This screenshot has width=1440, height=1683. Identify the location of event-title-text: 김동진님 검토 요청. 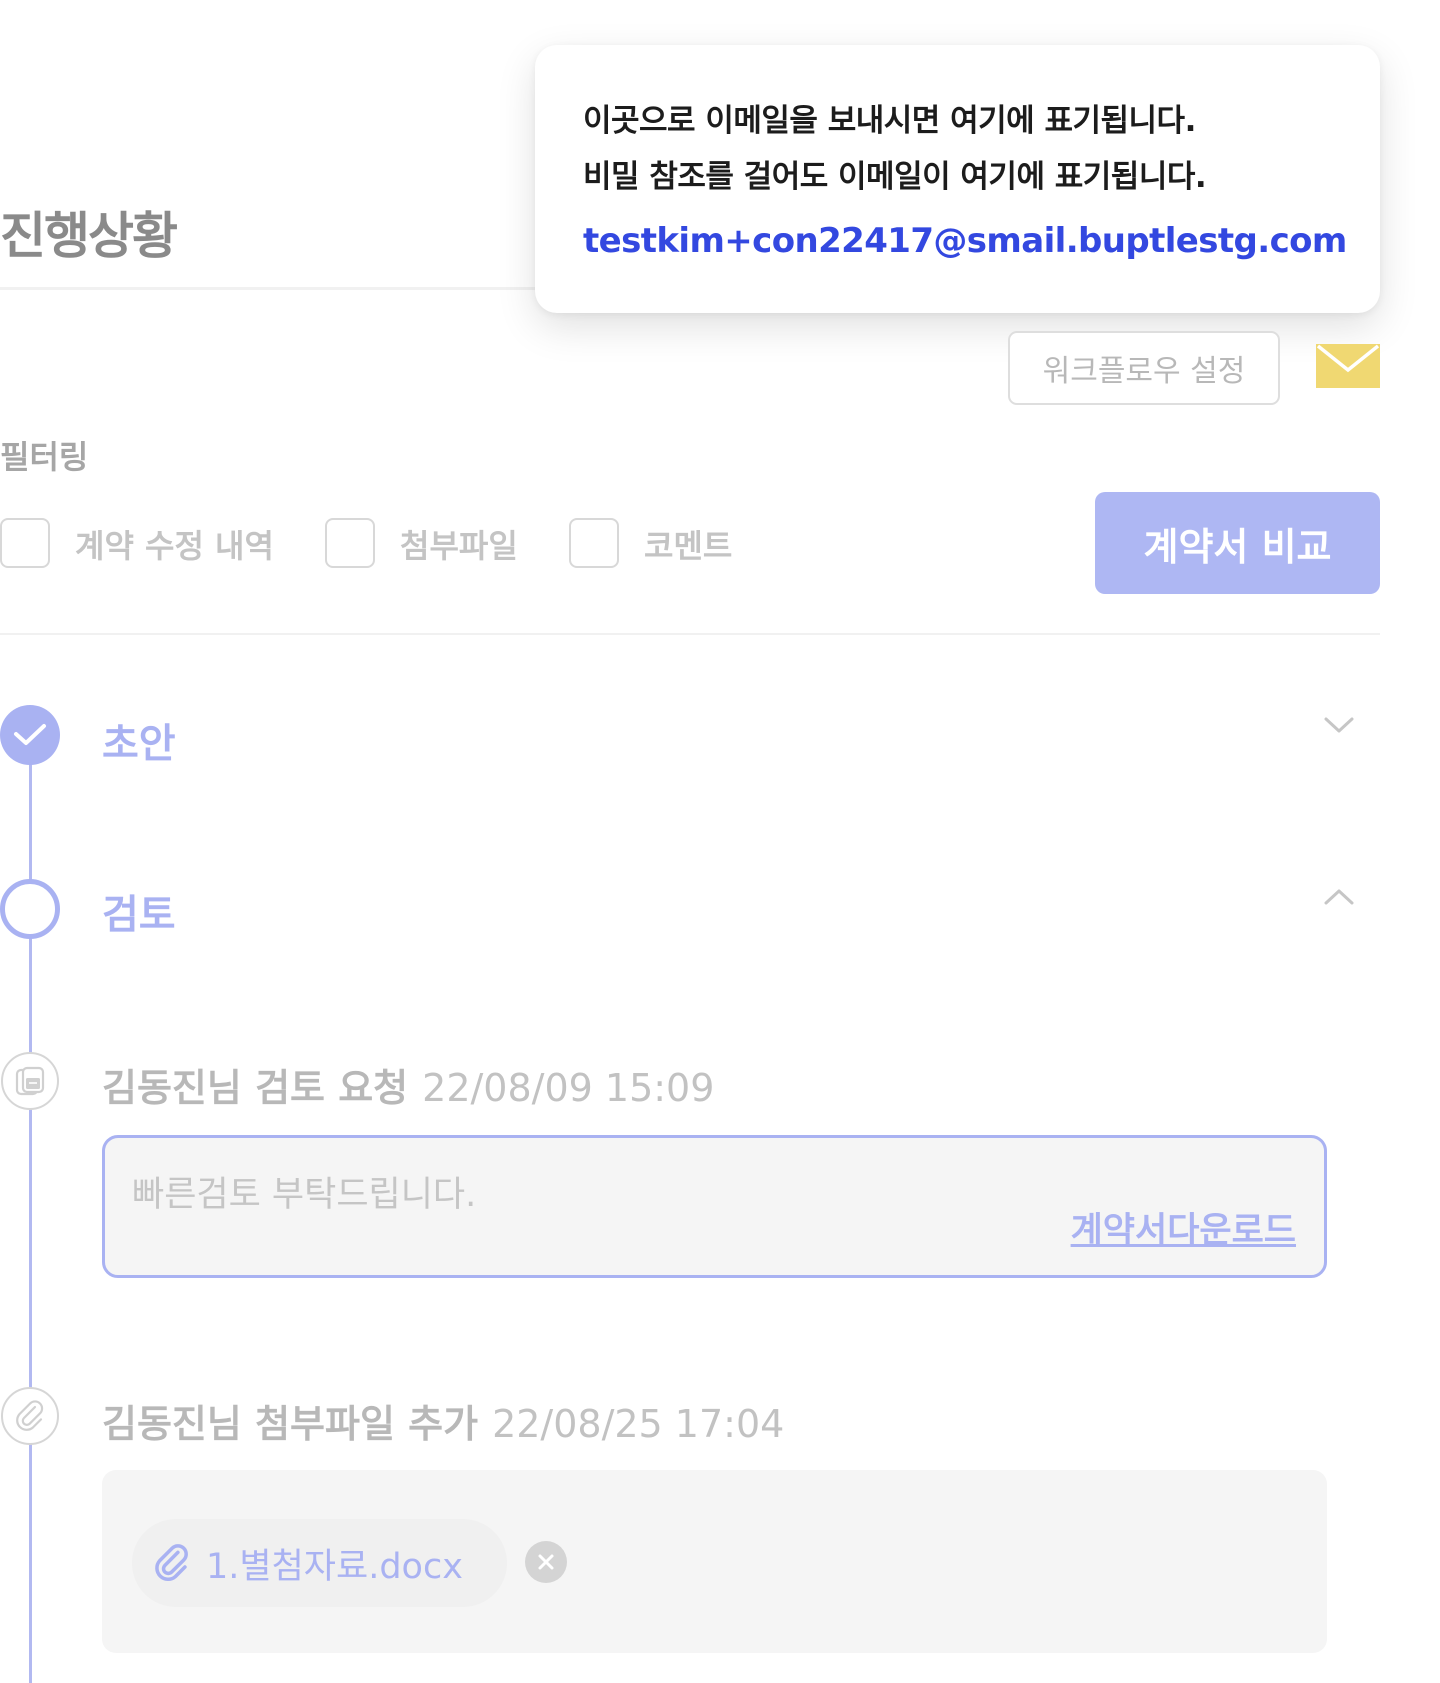
(255, 1088).